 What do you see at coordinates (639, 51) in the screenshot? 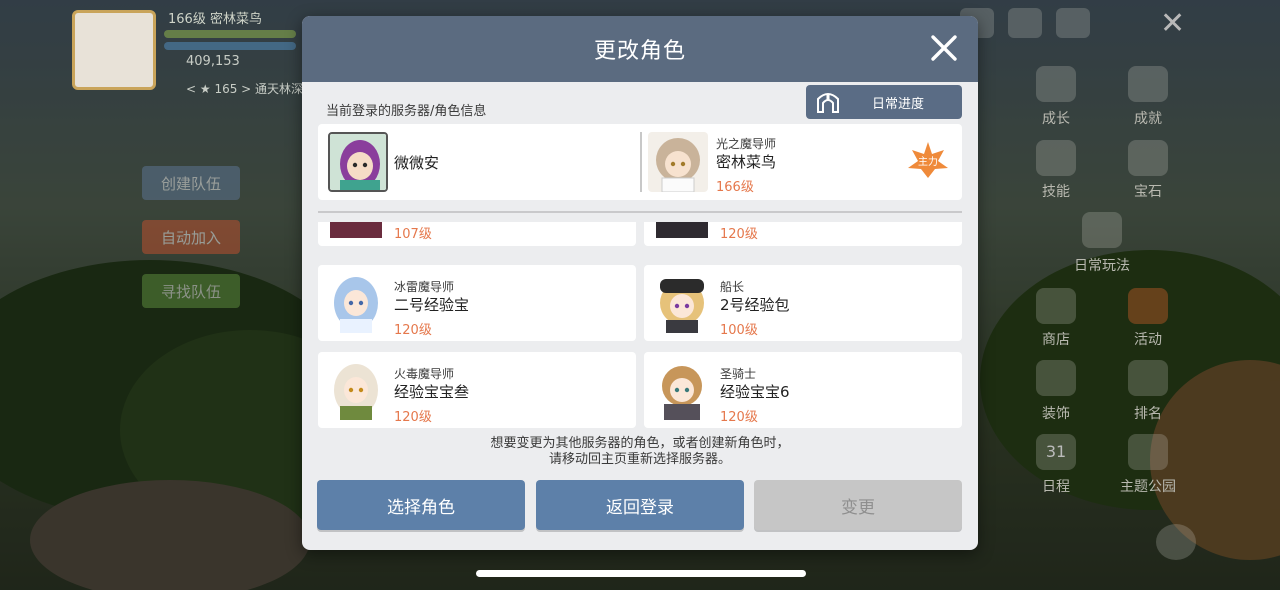
I see `dialog-title: 更改角色` at bounding box center [639, 51].